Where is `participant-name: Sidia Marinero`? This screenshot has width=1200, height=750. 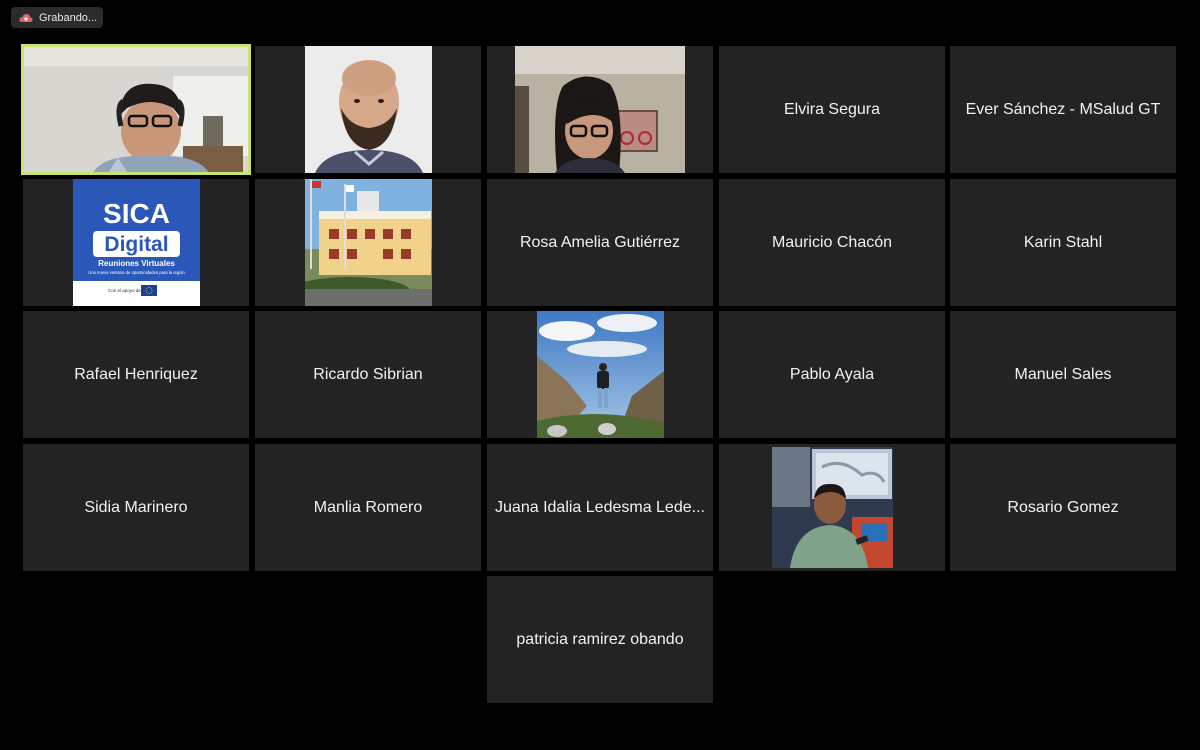
participant-name: Sidia Marinero is located at coordinates (136, 507).